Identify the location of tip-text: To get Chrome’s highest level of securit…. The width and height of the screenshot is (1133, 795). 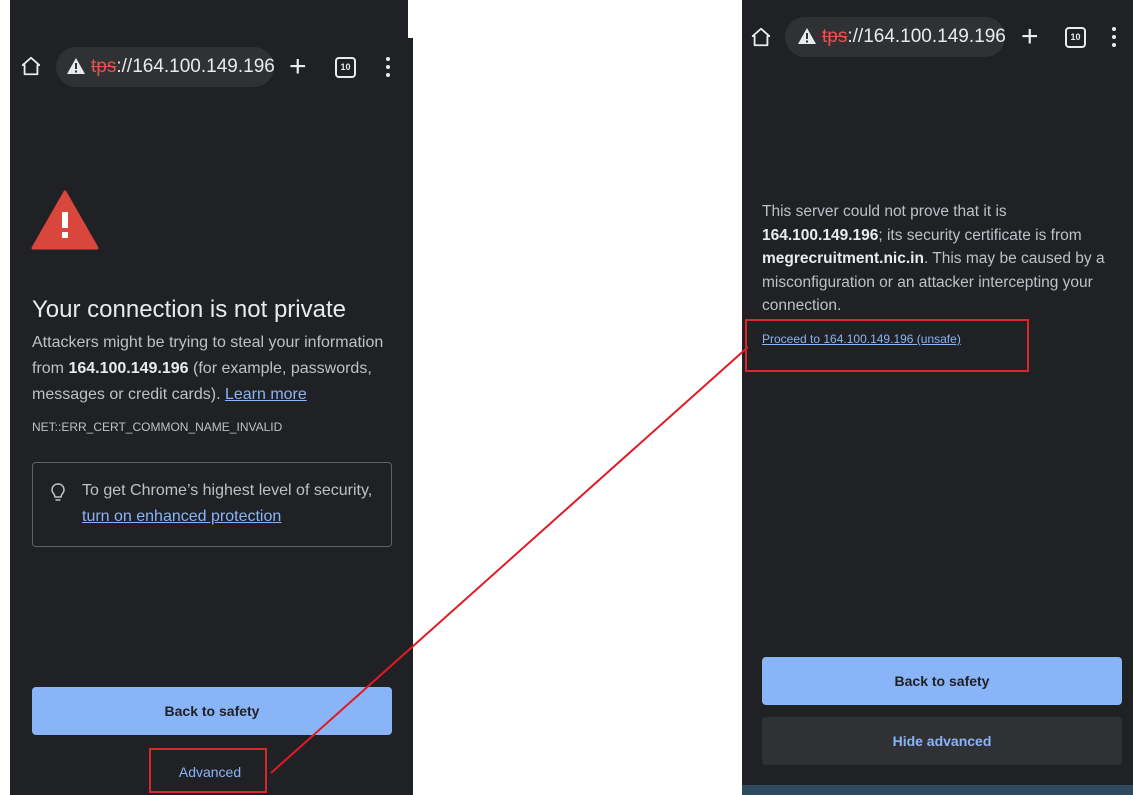
(232, 504).